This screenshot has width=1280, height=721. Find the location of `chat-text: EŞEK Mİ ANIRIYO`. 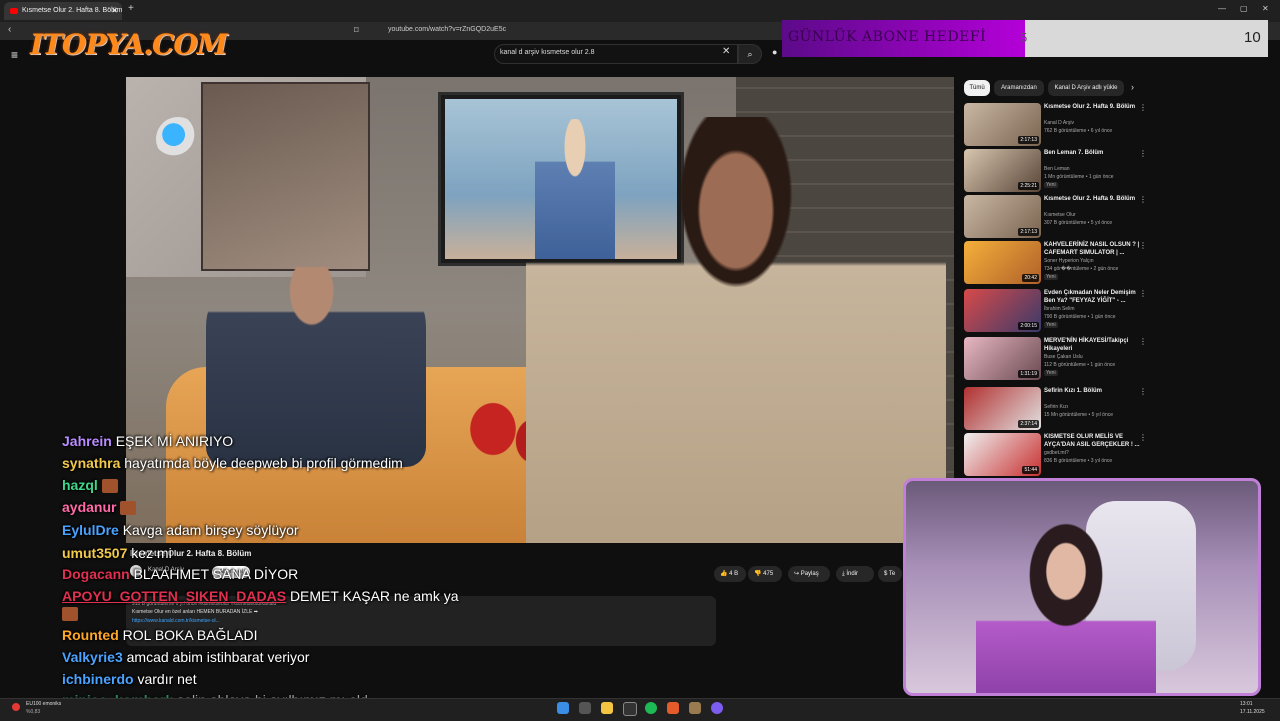

chat-text: EŞEK Mİ ANIRIYO is located at coordinates (174, 441).